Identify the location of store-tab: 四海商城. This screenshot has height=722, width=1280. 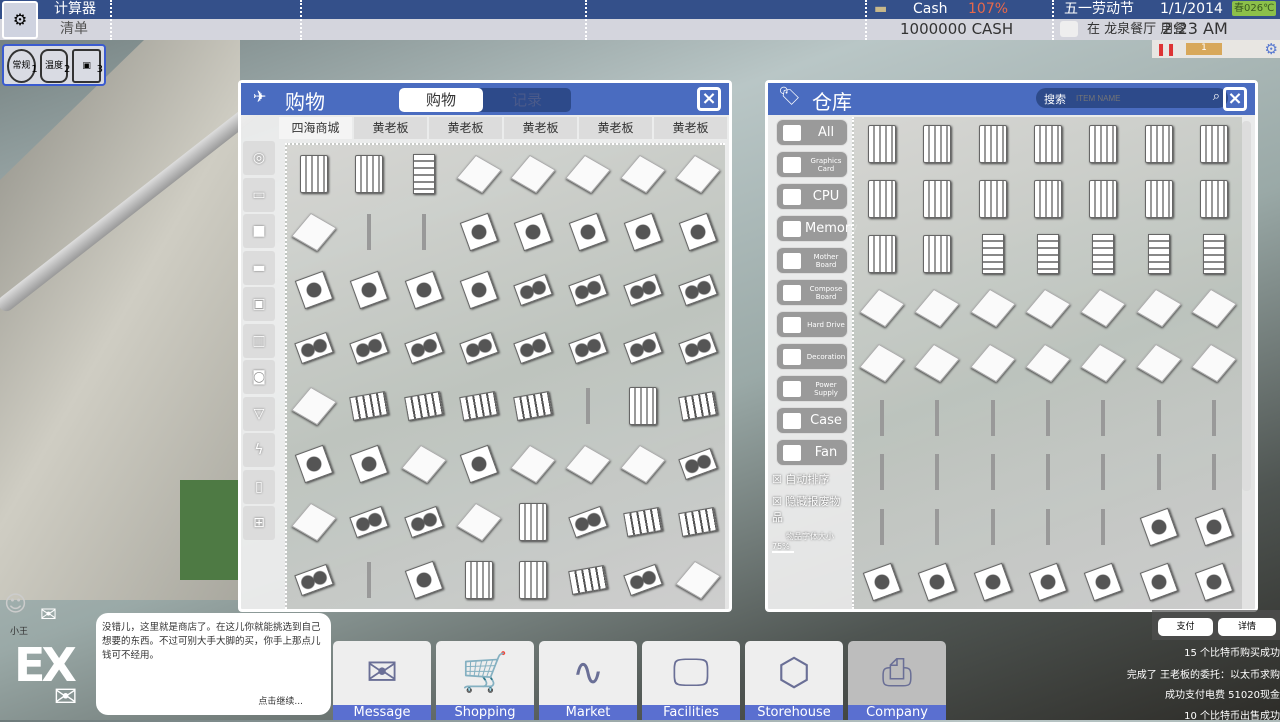
(315, 128).